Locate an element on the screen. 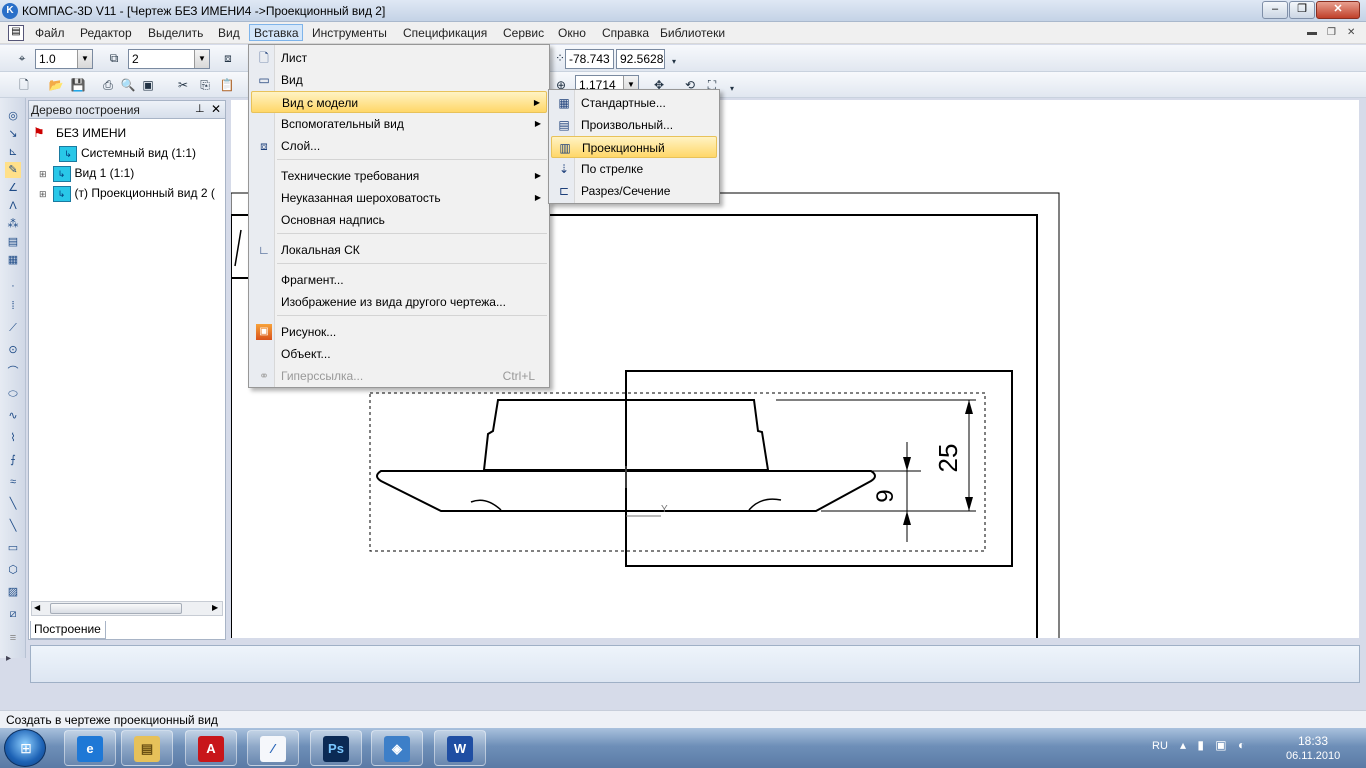  tab-build: Построение is located at coordinates (68, 630).